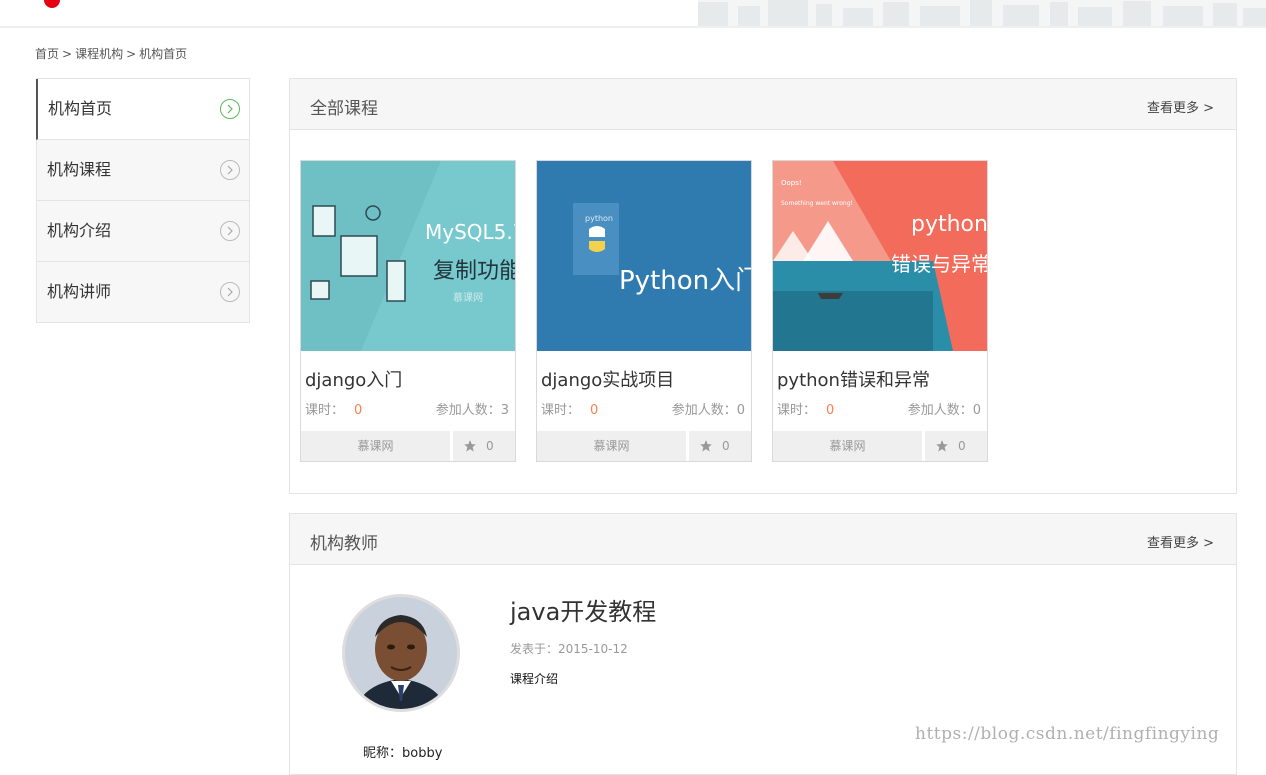  I want to click on sidebar-item-org-teachers: 机构讲师, so click(143, 292).